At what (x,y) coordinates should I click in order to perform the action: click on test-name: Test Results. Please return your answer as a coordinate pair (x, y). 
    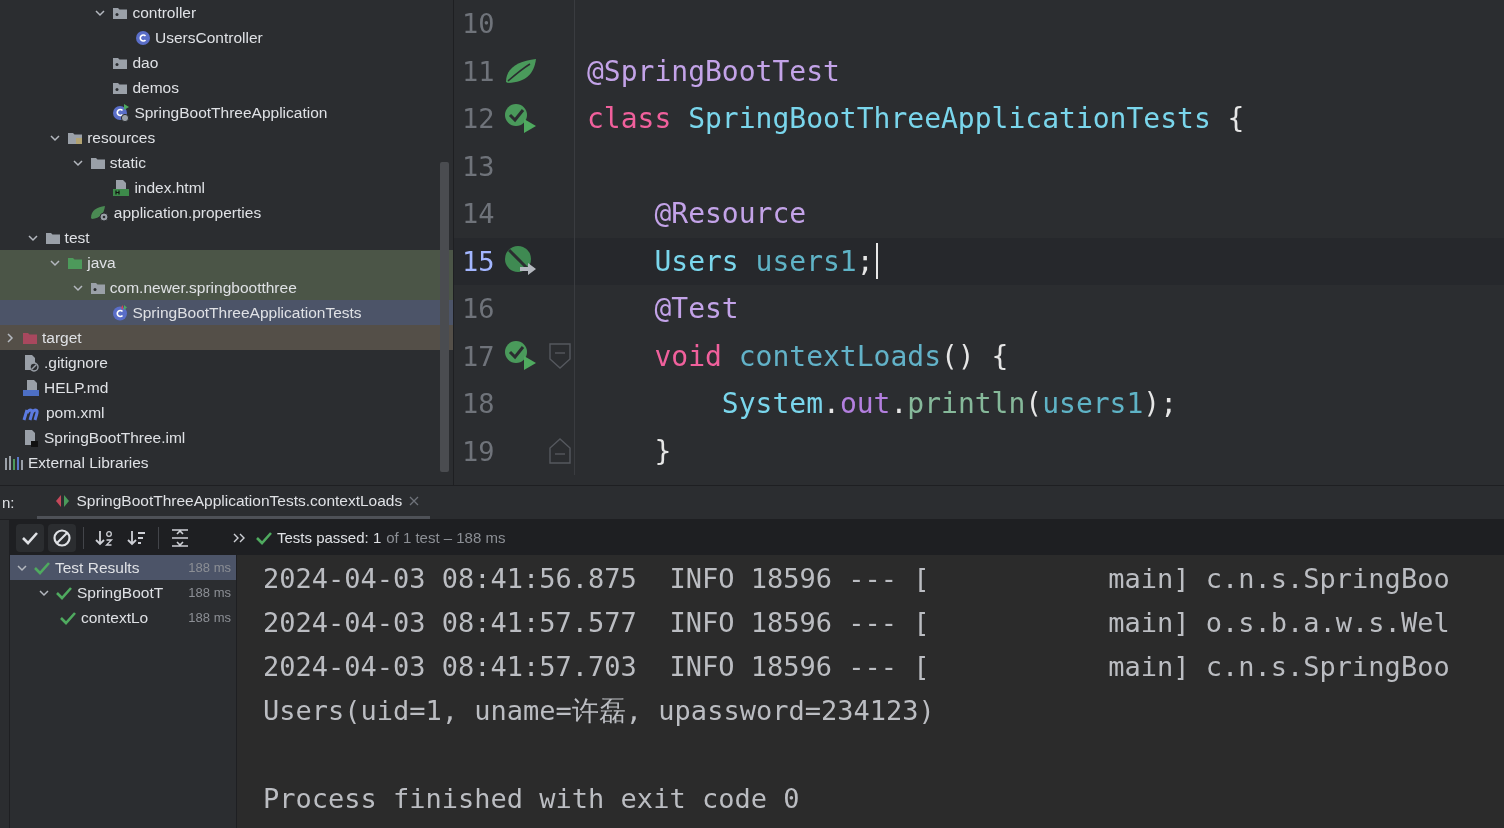
    Looking at the image, I should click on (98, 567).